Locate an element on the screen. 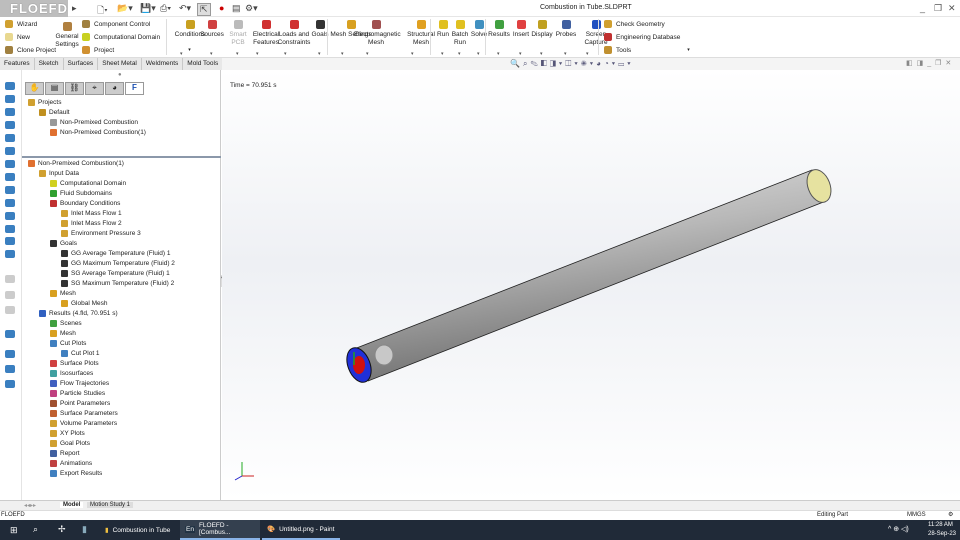  select-icon: ⇱ is located at coordinates (204, 9).